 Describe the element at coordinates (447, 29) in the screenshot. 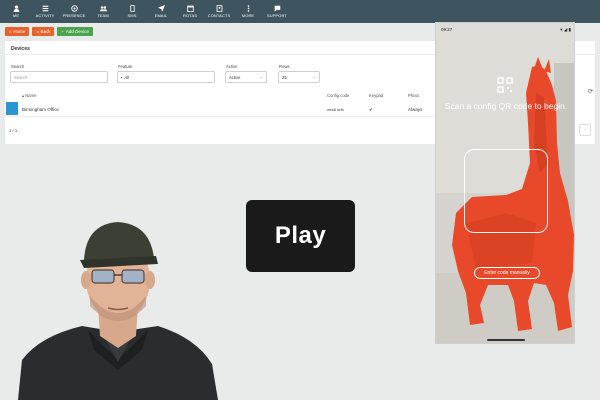

I see `status-time: 09:27` at that location.